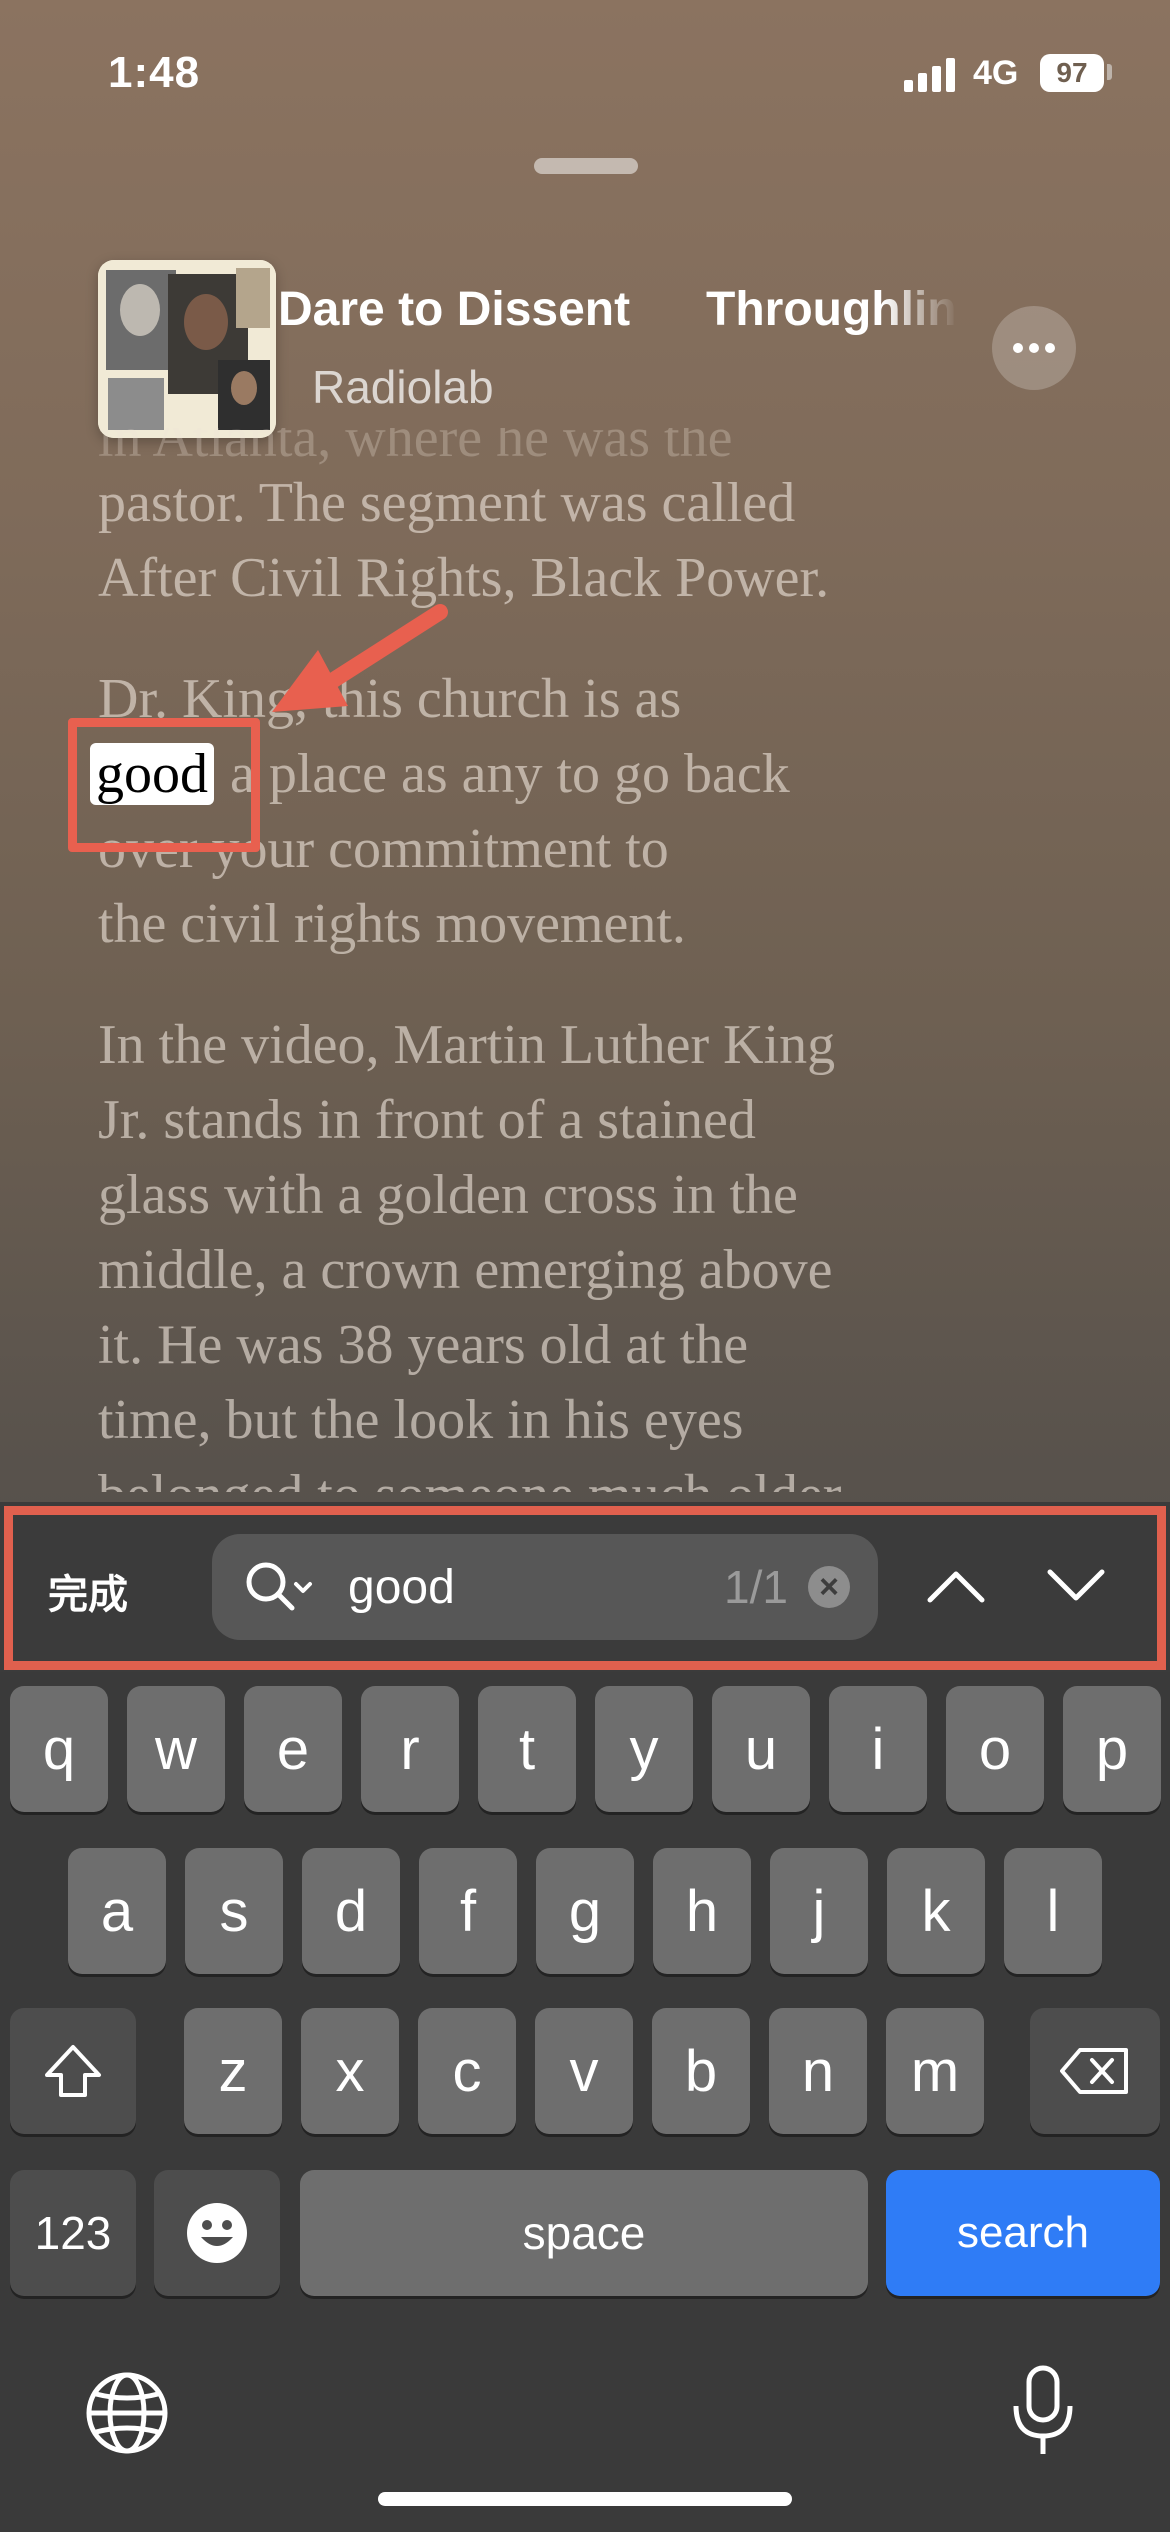 The image size is (1170, 2532). Describe the element at coordinates (818, 2071) in the screenshot. I see `key-n: n` at that location.